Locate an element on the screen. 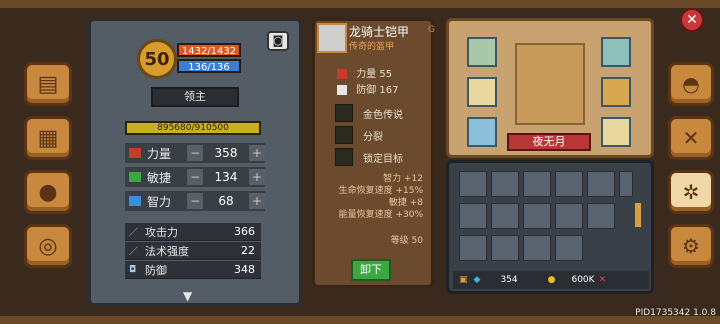 This screenshot has height=324, width=720. item-stat-defense: 防御 167 is located at coordinates (367, 88).